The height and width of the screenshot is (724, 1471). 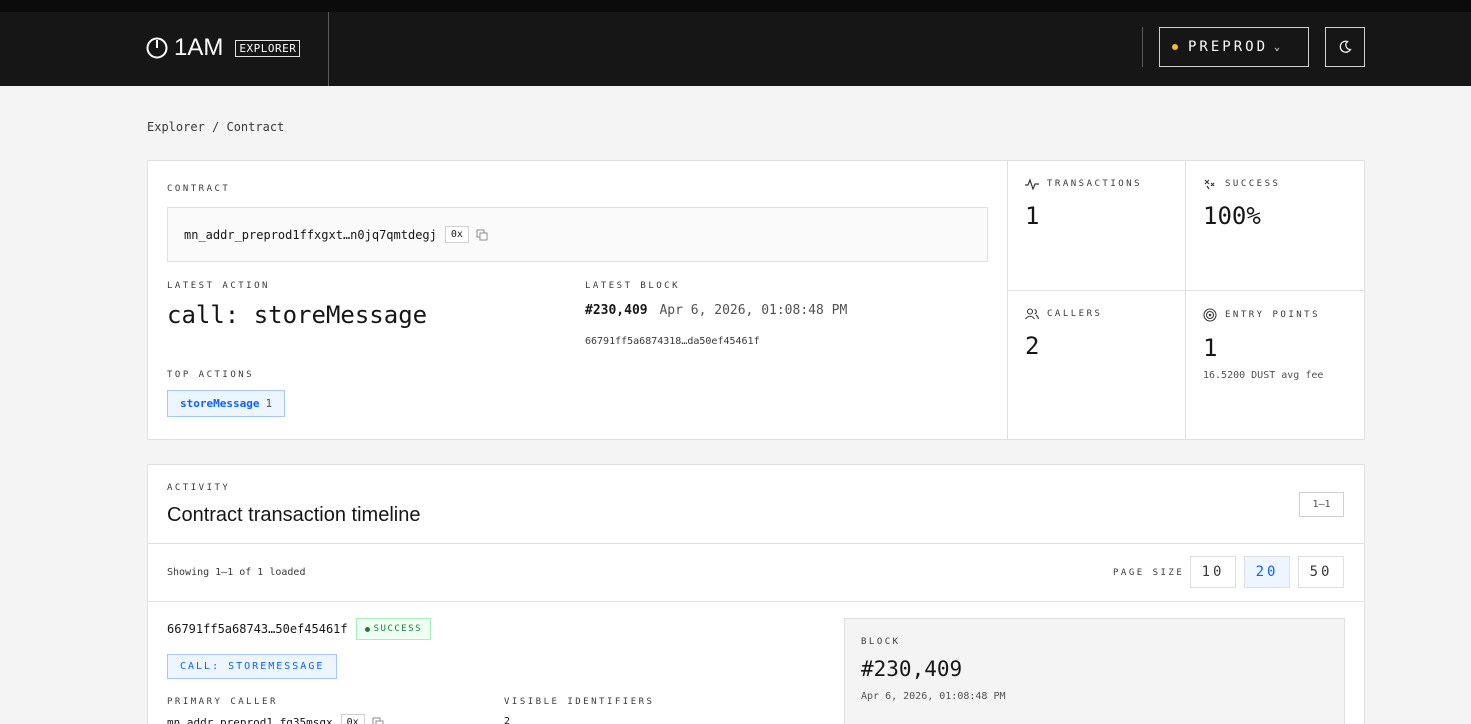 What do you see at coordinates (672, 341) in the screenshot?
I see `latest-block-hash: 66791ff5a6874318…da50ef45461f` at bounding box center [672, 341].